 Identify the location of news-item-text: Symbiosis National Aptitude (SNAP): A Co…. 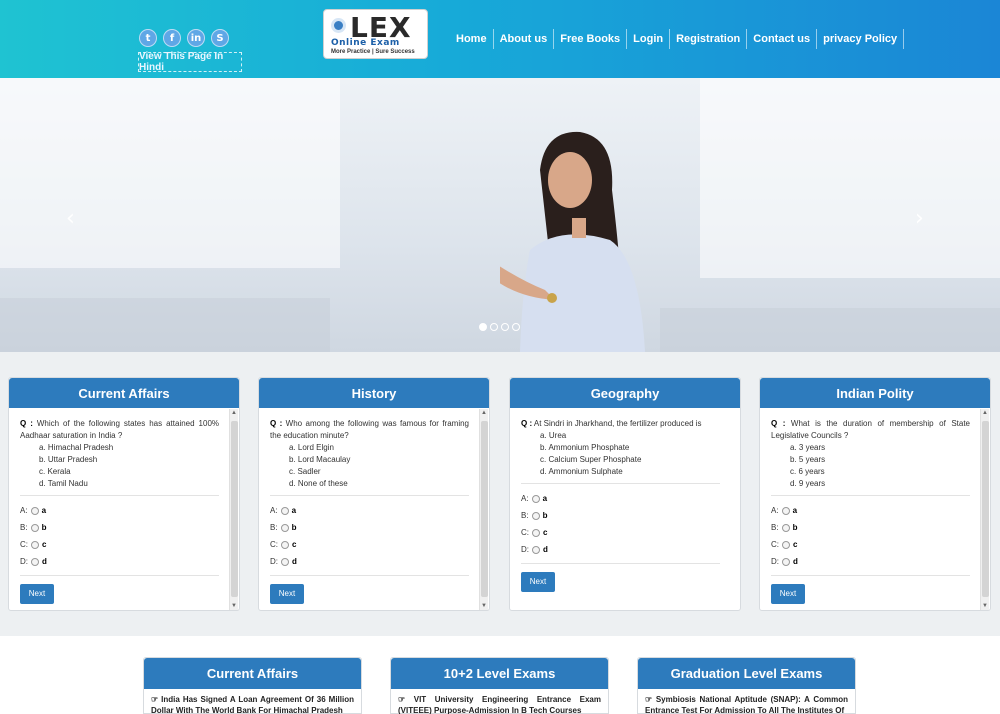
(746, 704).